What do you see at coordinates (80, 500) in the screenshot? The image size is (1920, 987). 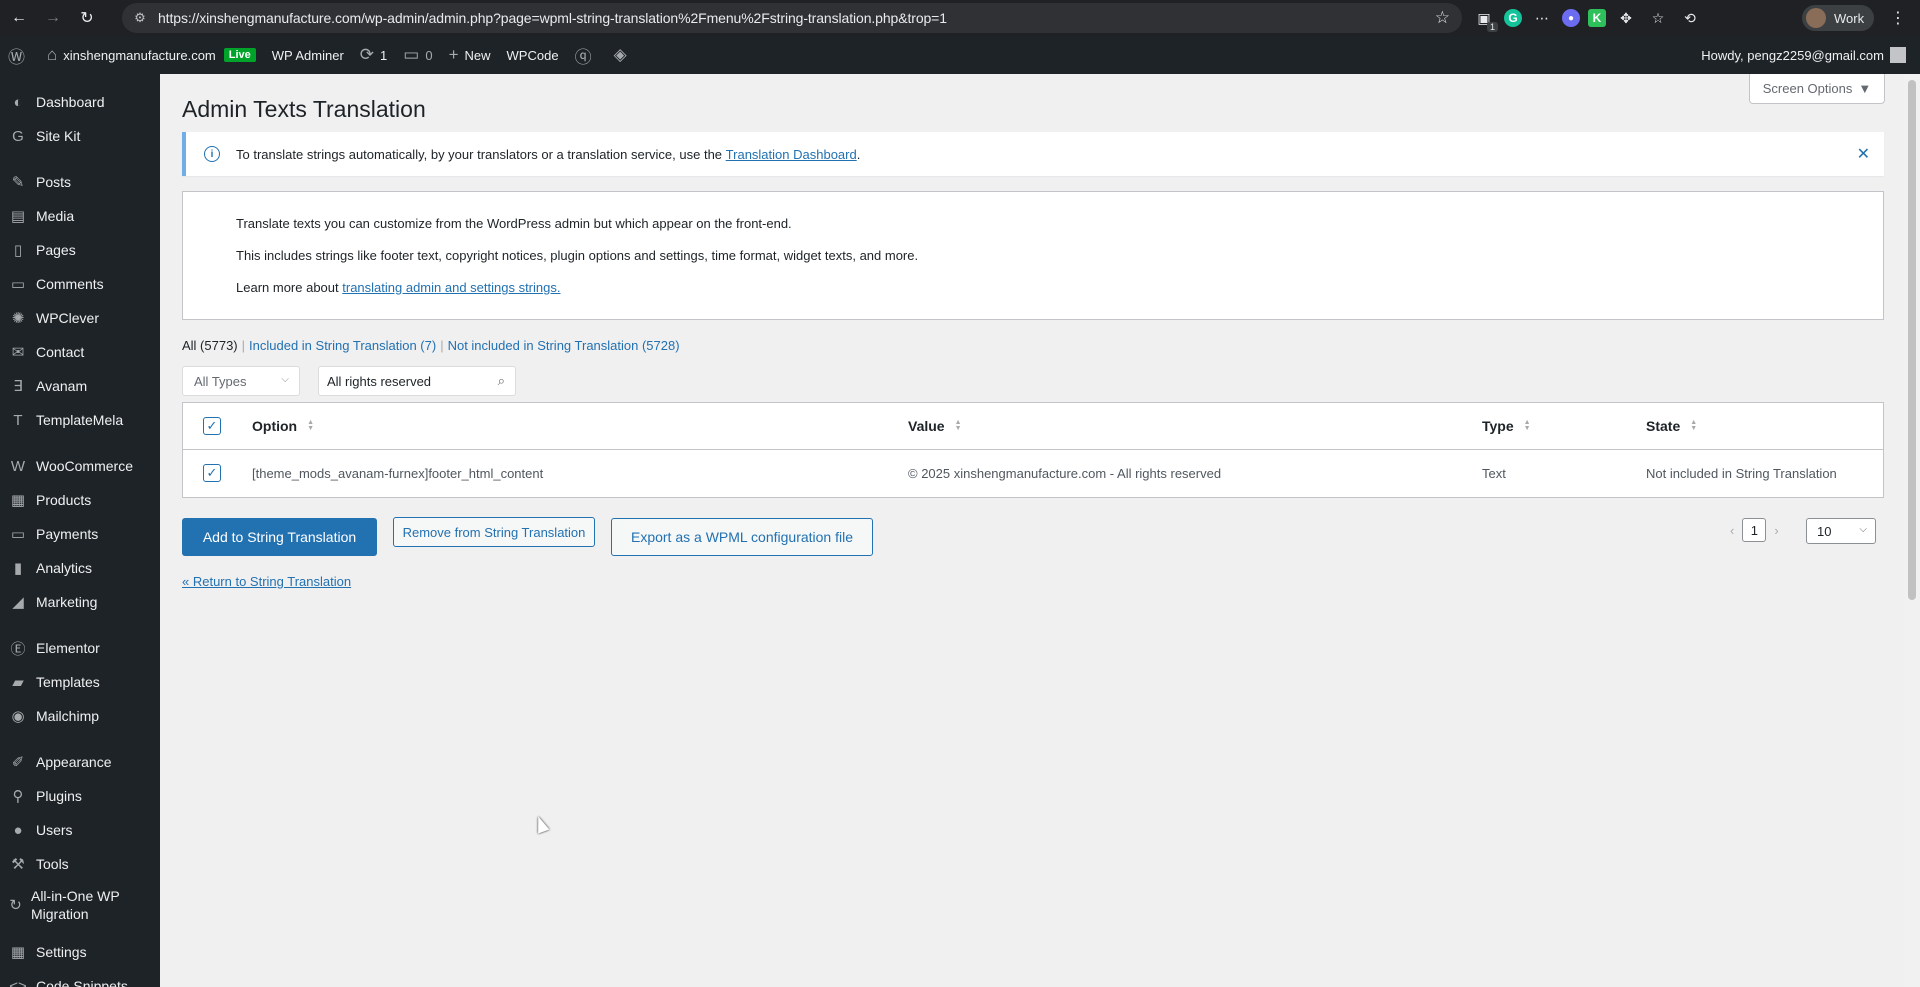 I see `sidebar-item-products: ▦ Products` at bounding box center [80, 500].